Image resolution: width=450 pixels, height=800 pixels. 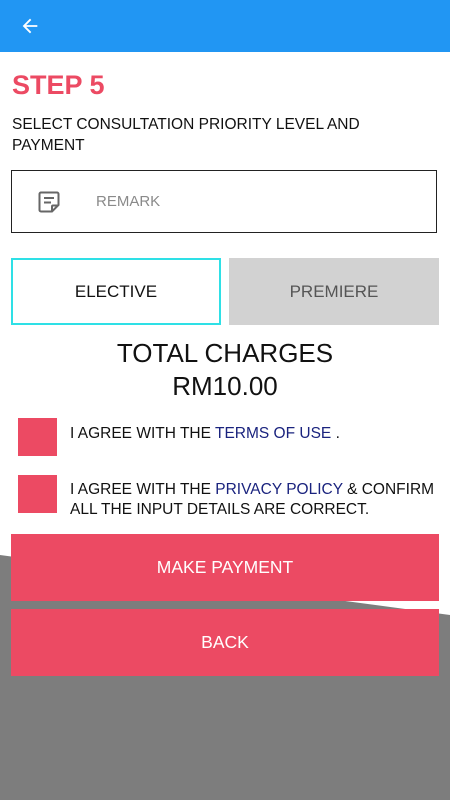 I want to click on total-charges-amount: RM10.00, so click(x=225, y=386).